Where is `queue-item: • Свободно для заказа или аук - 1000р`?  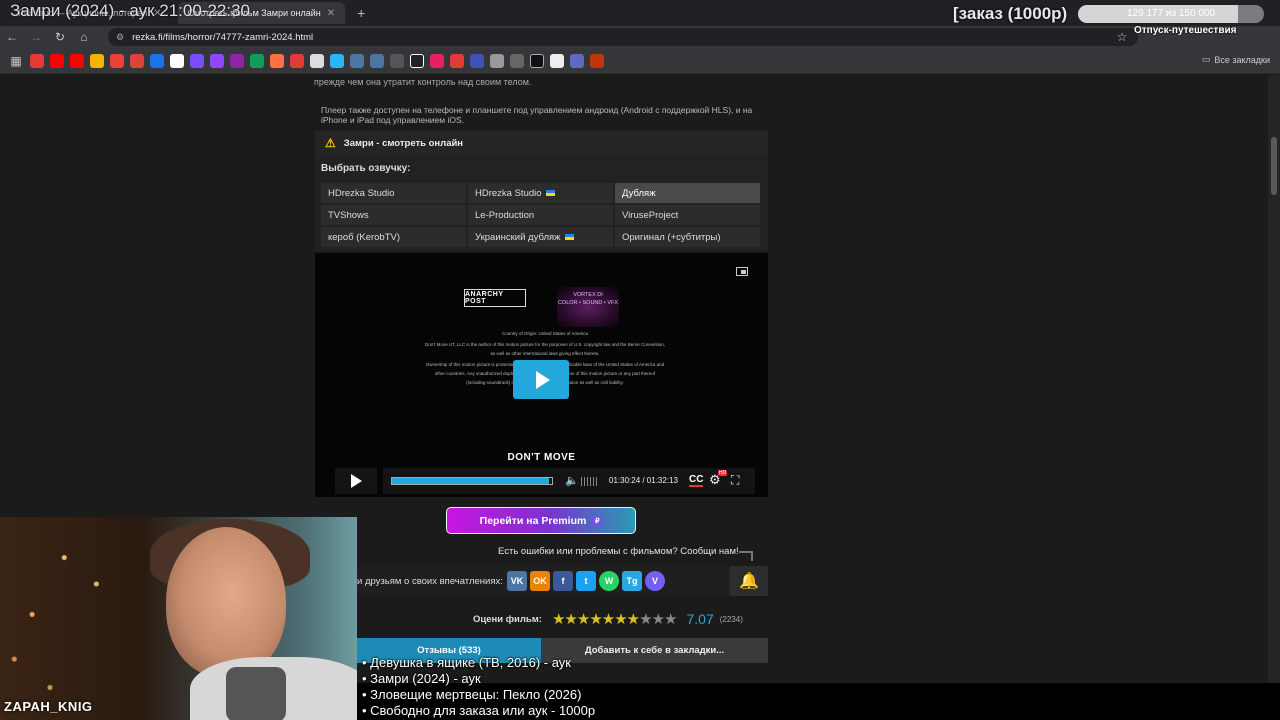 queue-item: • Свободно для заказа или аук - 1000р is located at coordinates (479, 710).